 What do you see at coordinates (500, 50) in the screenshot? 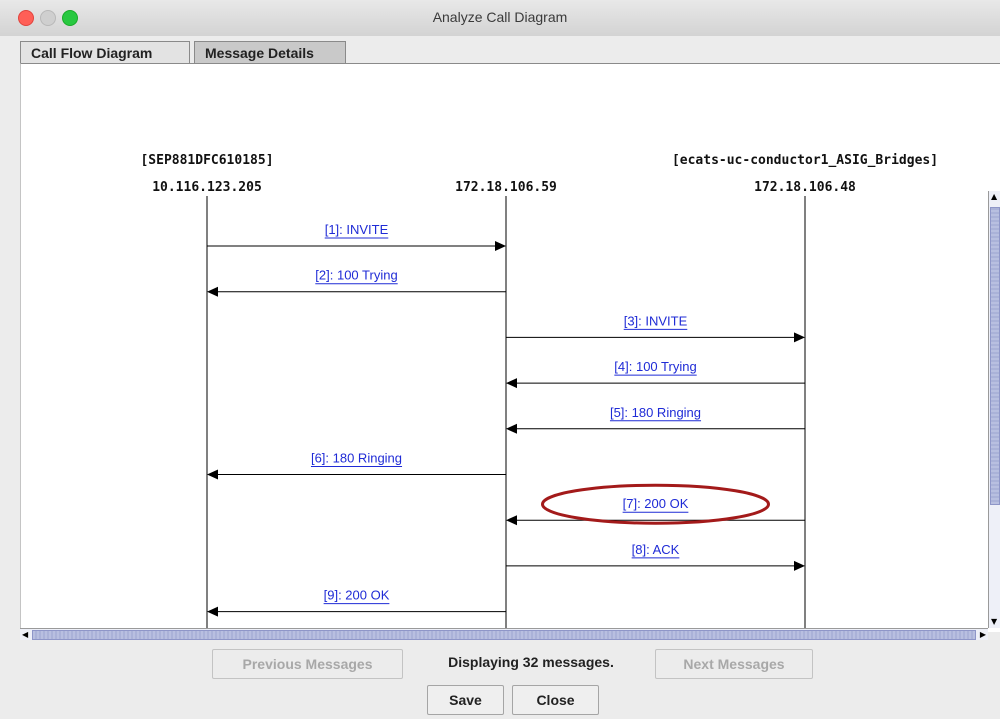
I see `tab-strip: Call Flow Diagram Message Details` at bounding box center [500, 50].